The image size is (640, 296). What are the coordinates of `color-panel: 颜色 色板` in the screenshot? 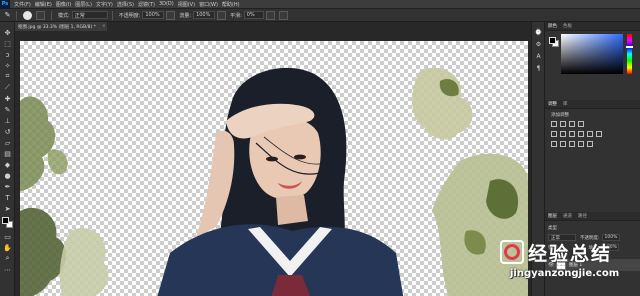 It's located at (592, 49).